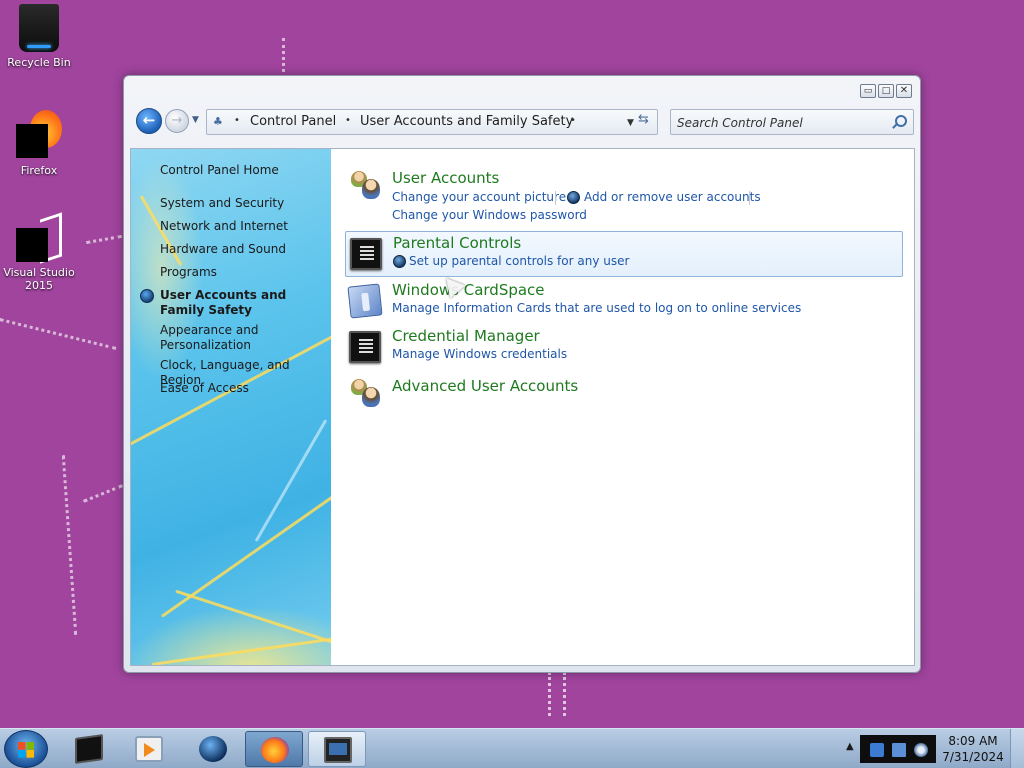  I want to click on start-button, so click(26, 749).